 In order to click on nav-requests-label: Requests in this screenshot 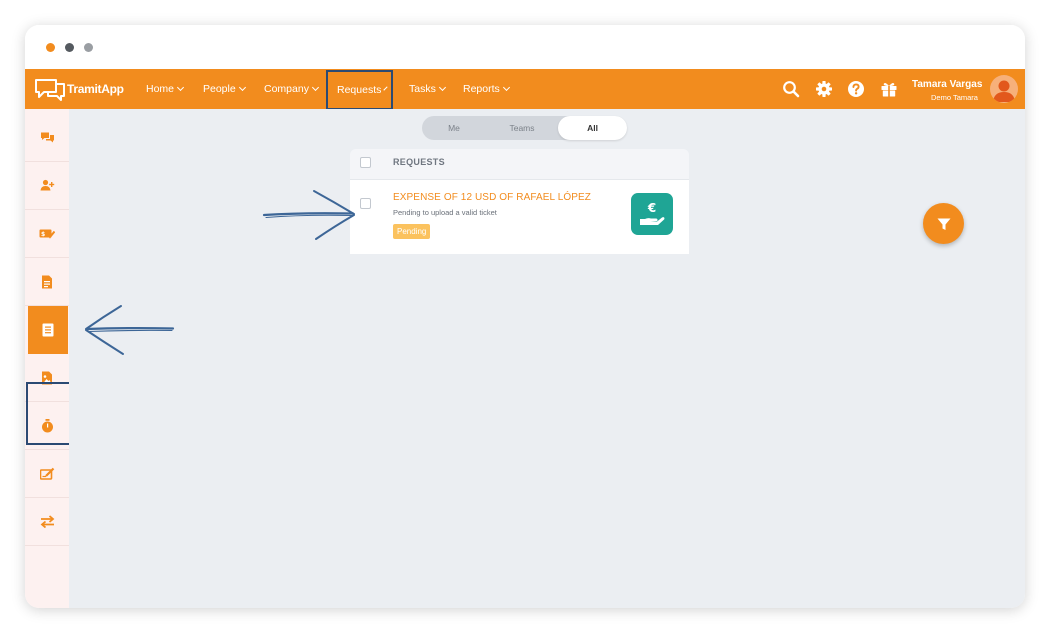, I will do `click(359, 90)`.